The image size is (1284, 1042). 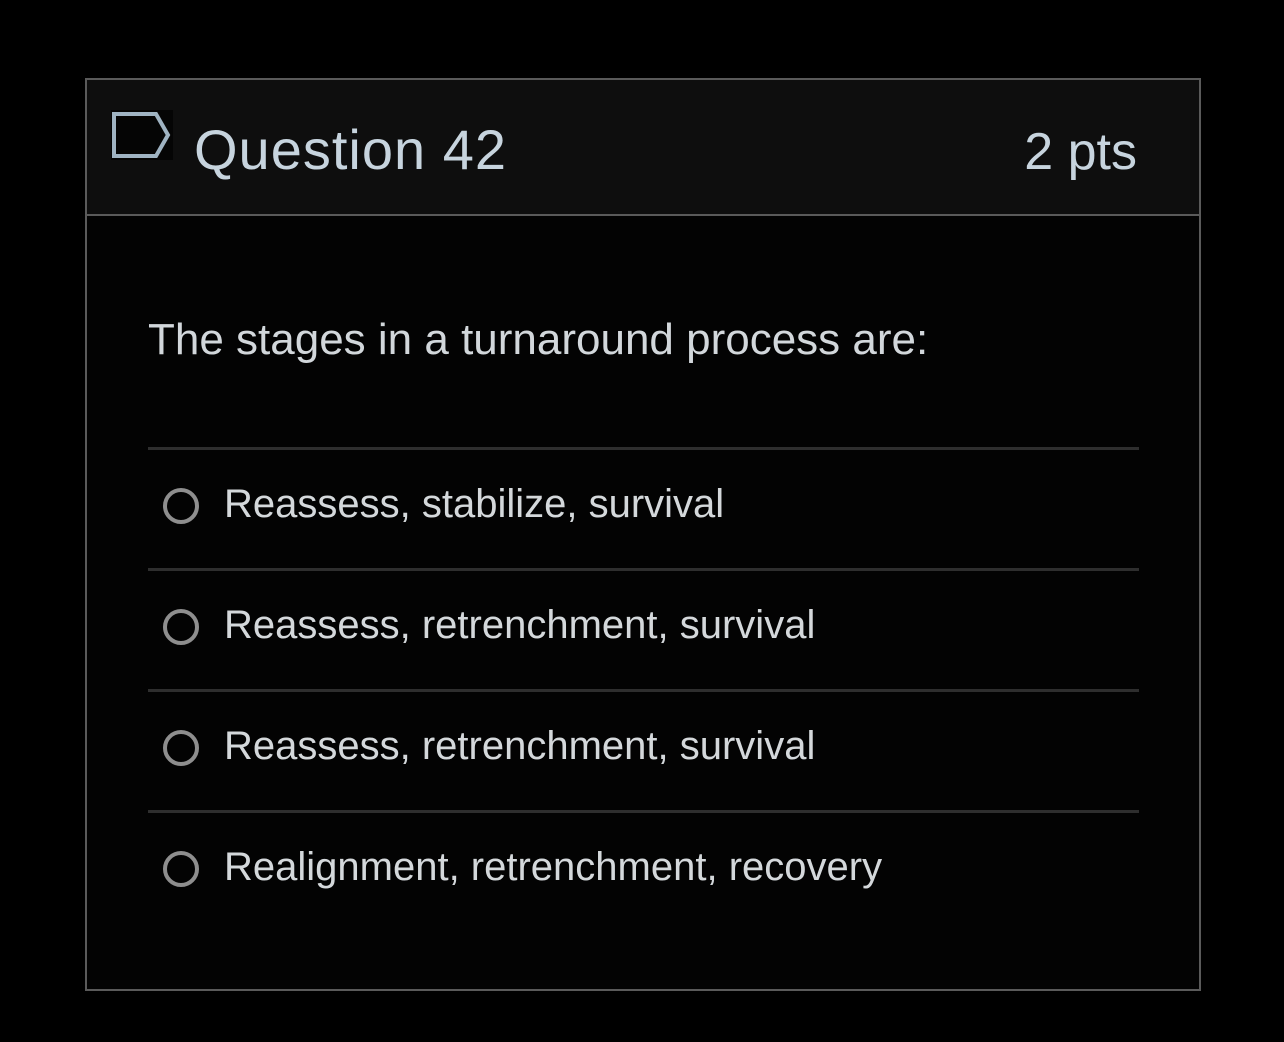 I want to click on question-title: Question 42, so click(x=350, y=149).